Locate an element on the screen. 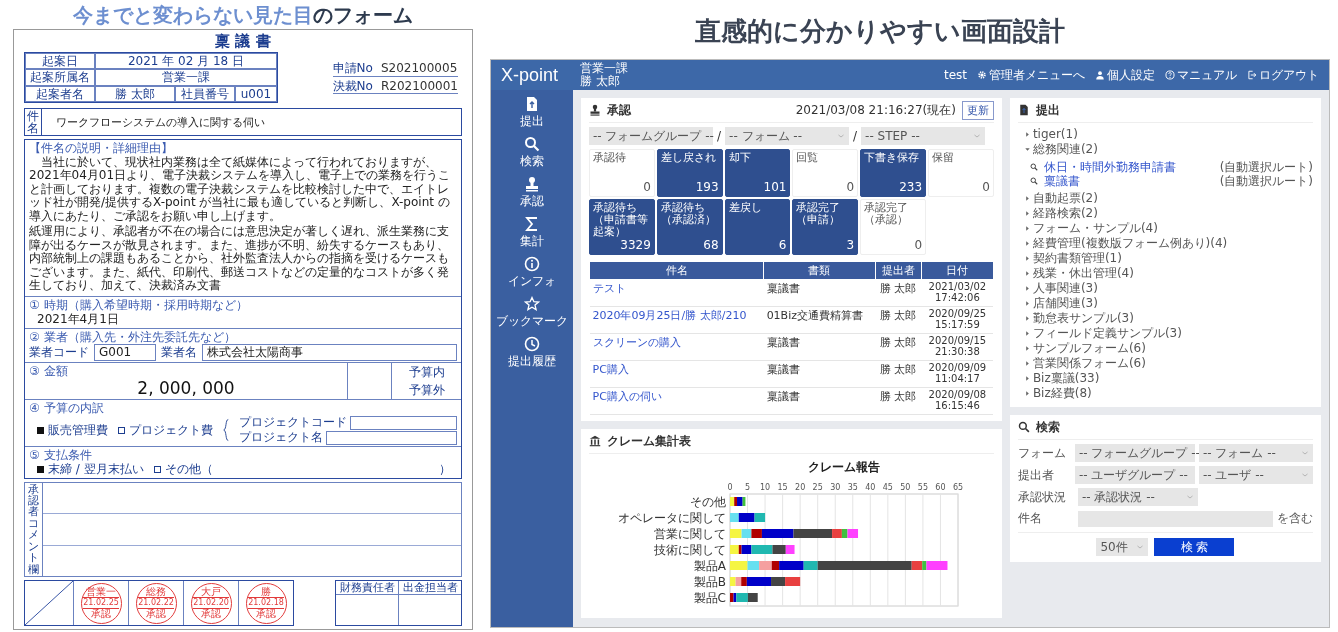 This screenshot has width=1338, height=632. paragraph: 当社に於いて、現状社内業務は全て紙媒体によって行われておりますが、2021年04月01日より、電子決裁システムを導入し、電子上での業務を行うこと計画しております。複数の電子決裁システムを比較検討した中で、エイトレッド社が開発/提供するX-point が当社に最も適していると判断し、X-point の導入にあたり、ご承認をお願い申し上げます。 is located at coordinates (240, 189).